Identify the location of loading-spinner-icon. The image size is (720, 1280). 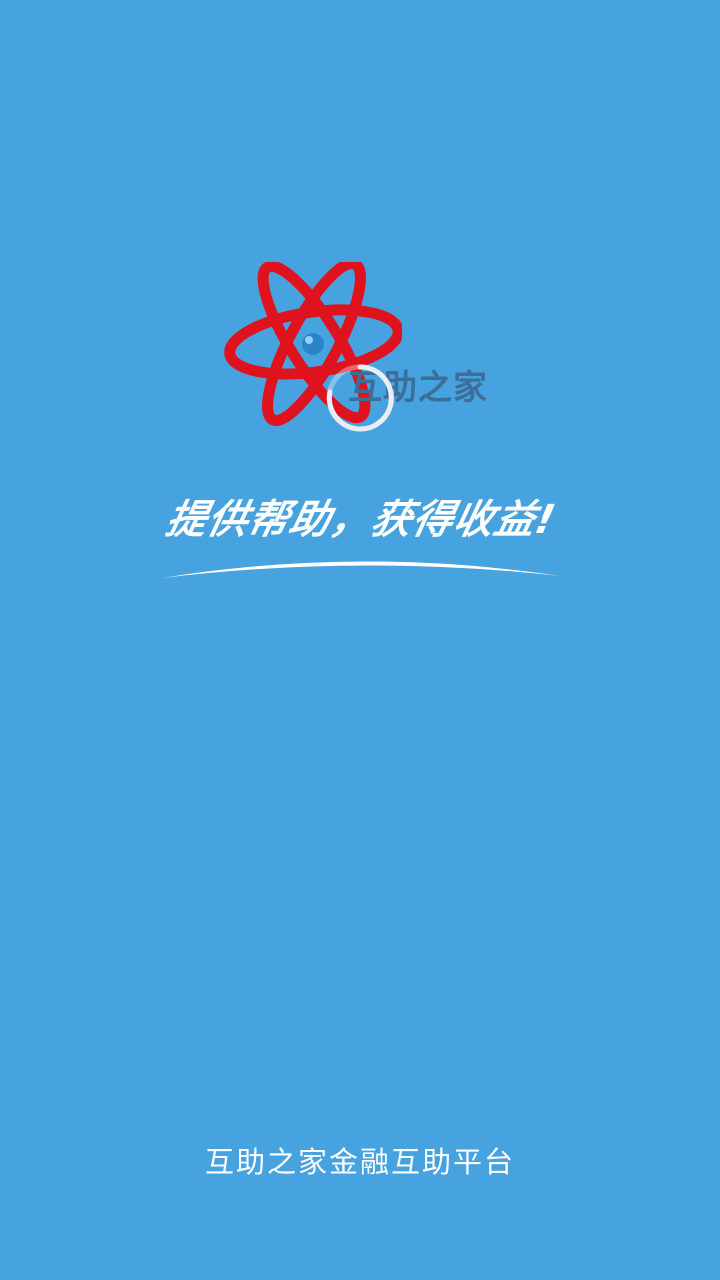
(360, 398).